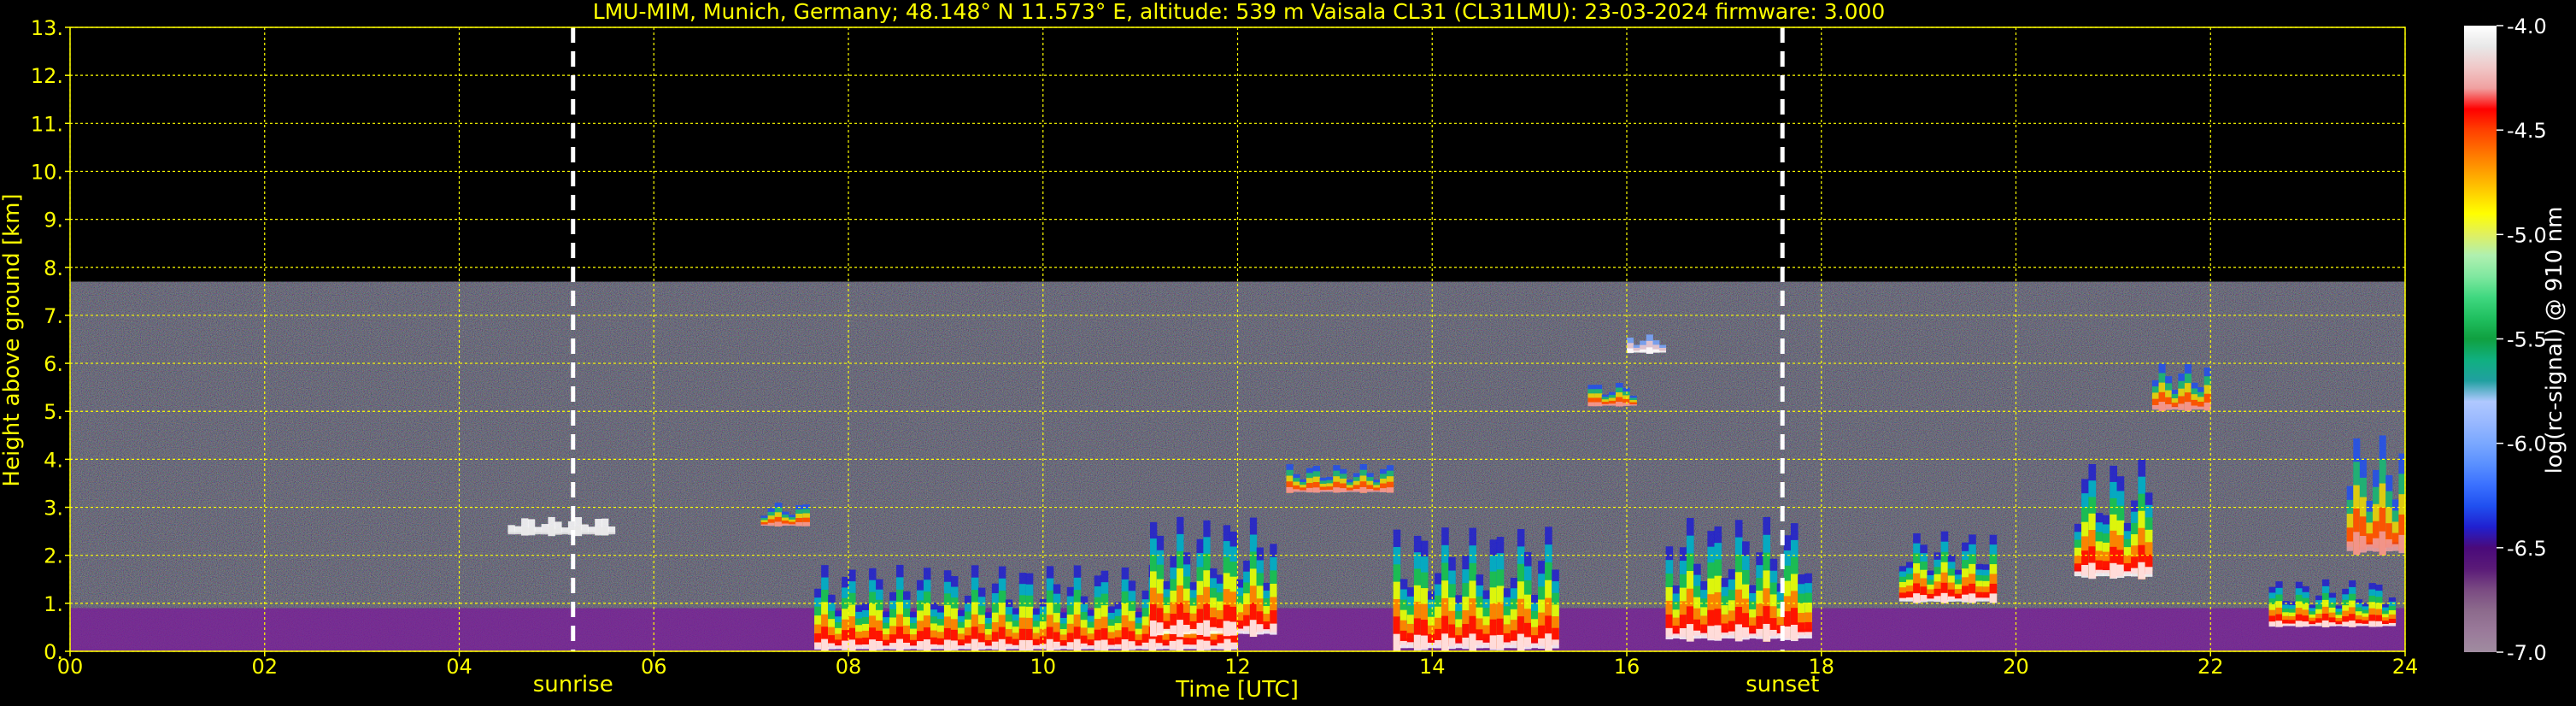 This screenshot has width=2576, height=706. Describe the element at coordinates (2527, 653) in the screenshot. I see `colorbar-tick-label: -7.0` at that location.